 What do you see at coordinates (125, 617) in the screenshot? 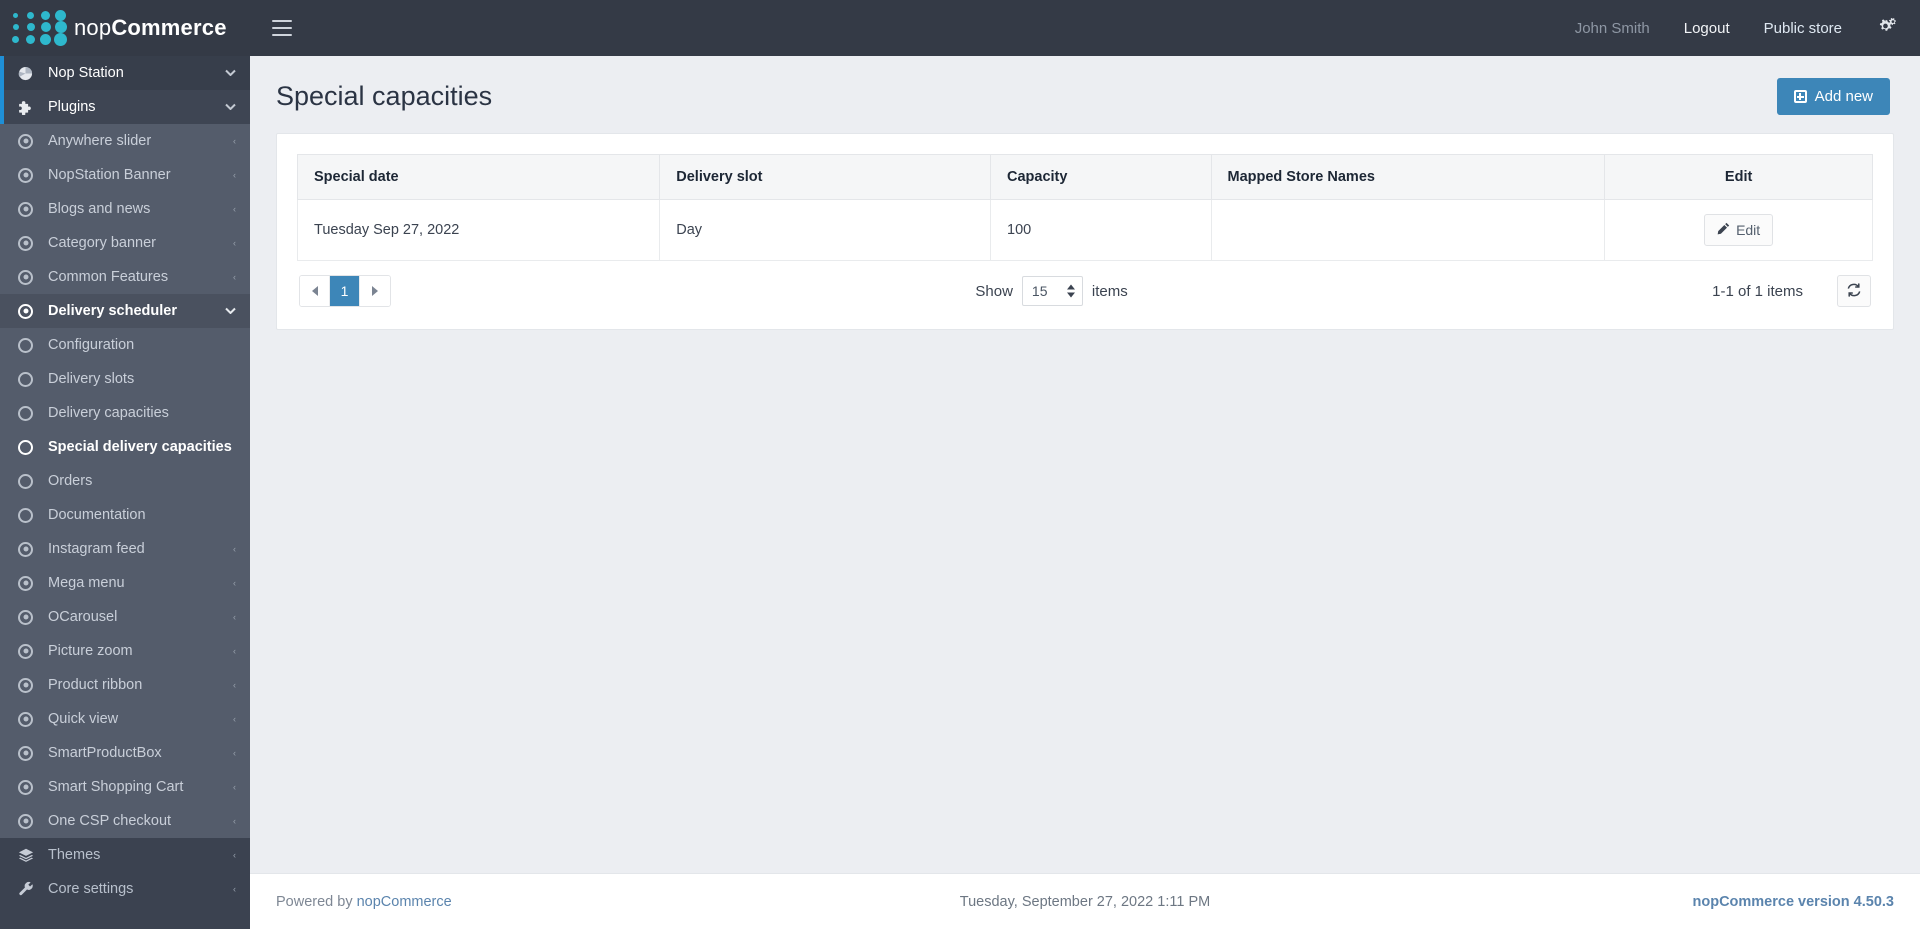
I see `sidebar-item-ocarousel: OCarousel ‹` at bounding box center [125, 617].